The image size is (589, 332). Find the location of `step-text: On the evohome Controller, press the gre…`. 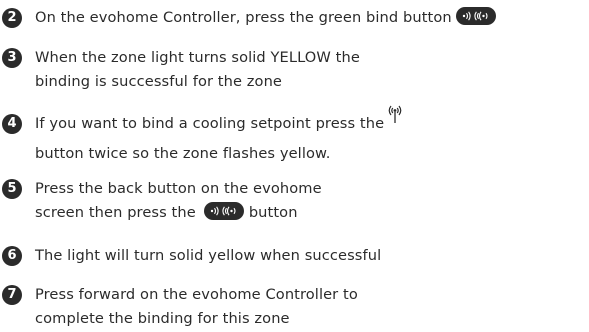

step-text: On the evohome Controller, press the gre… is located at coordinates (310, 18).